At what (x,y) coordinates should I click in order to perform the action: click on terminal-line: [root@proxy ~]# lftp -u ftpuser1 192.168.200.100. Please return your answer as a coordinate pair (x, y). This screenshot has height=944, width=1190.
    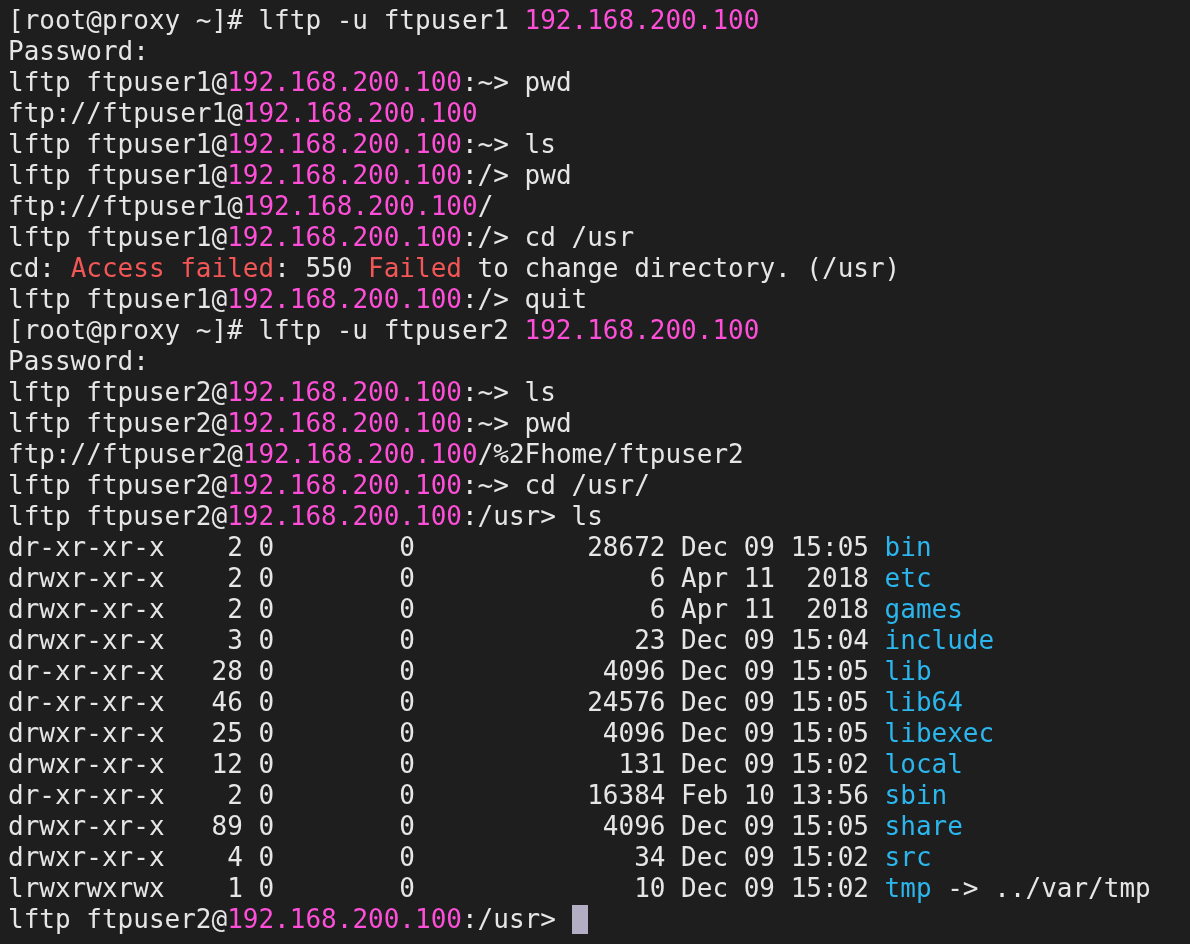
    Looking at the image, I should click on (384, 20).